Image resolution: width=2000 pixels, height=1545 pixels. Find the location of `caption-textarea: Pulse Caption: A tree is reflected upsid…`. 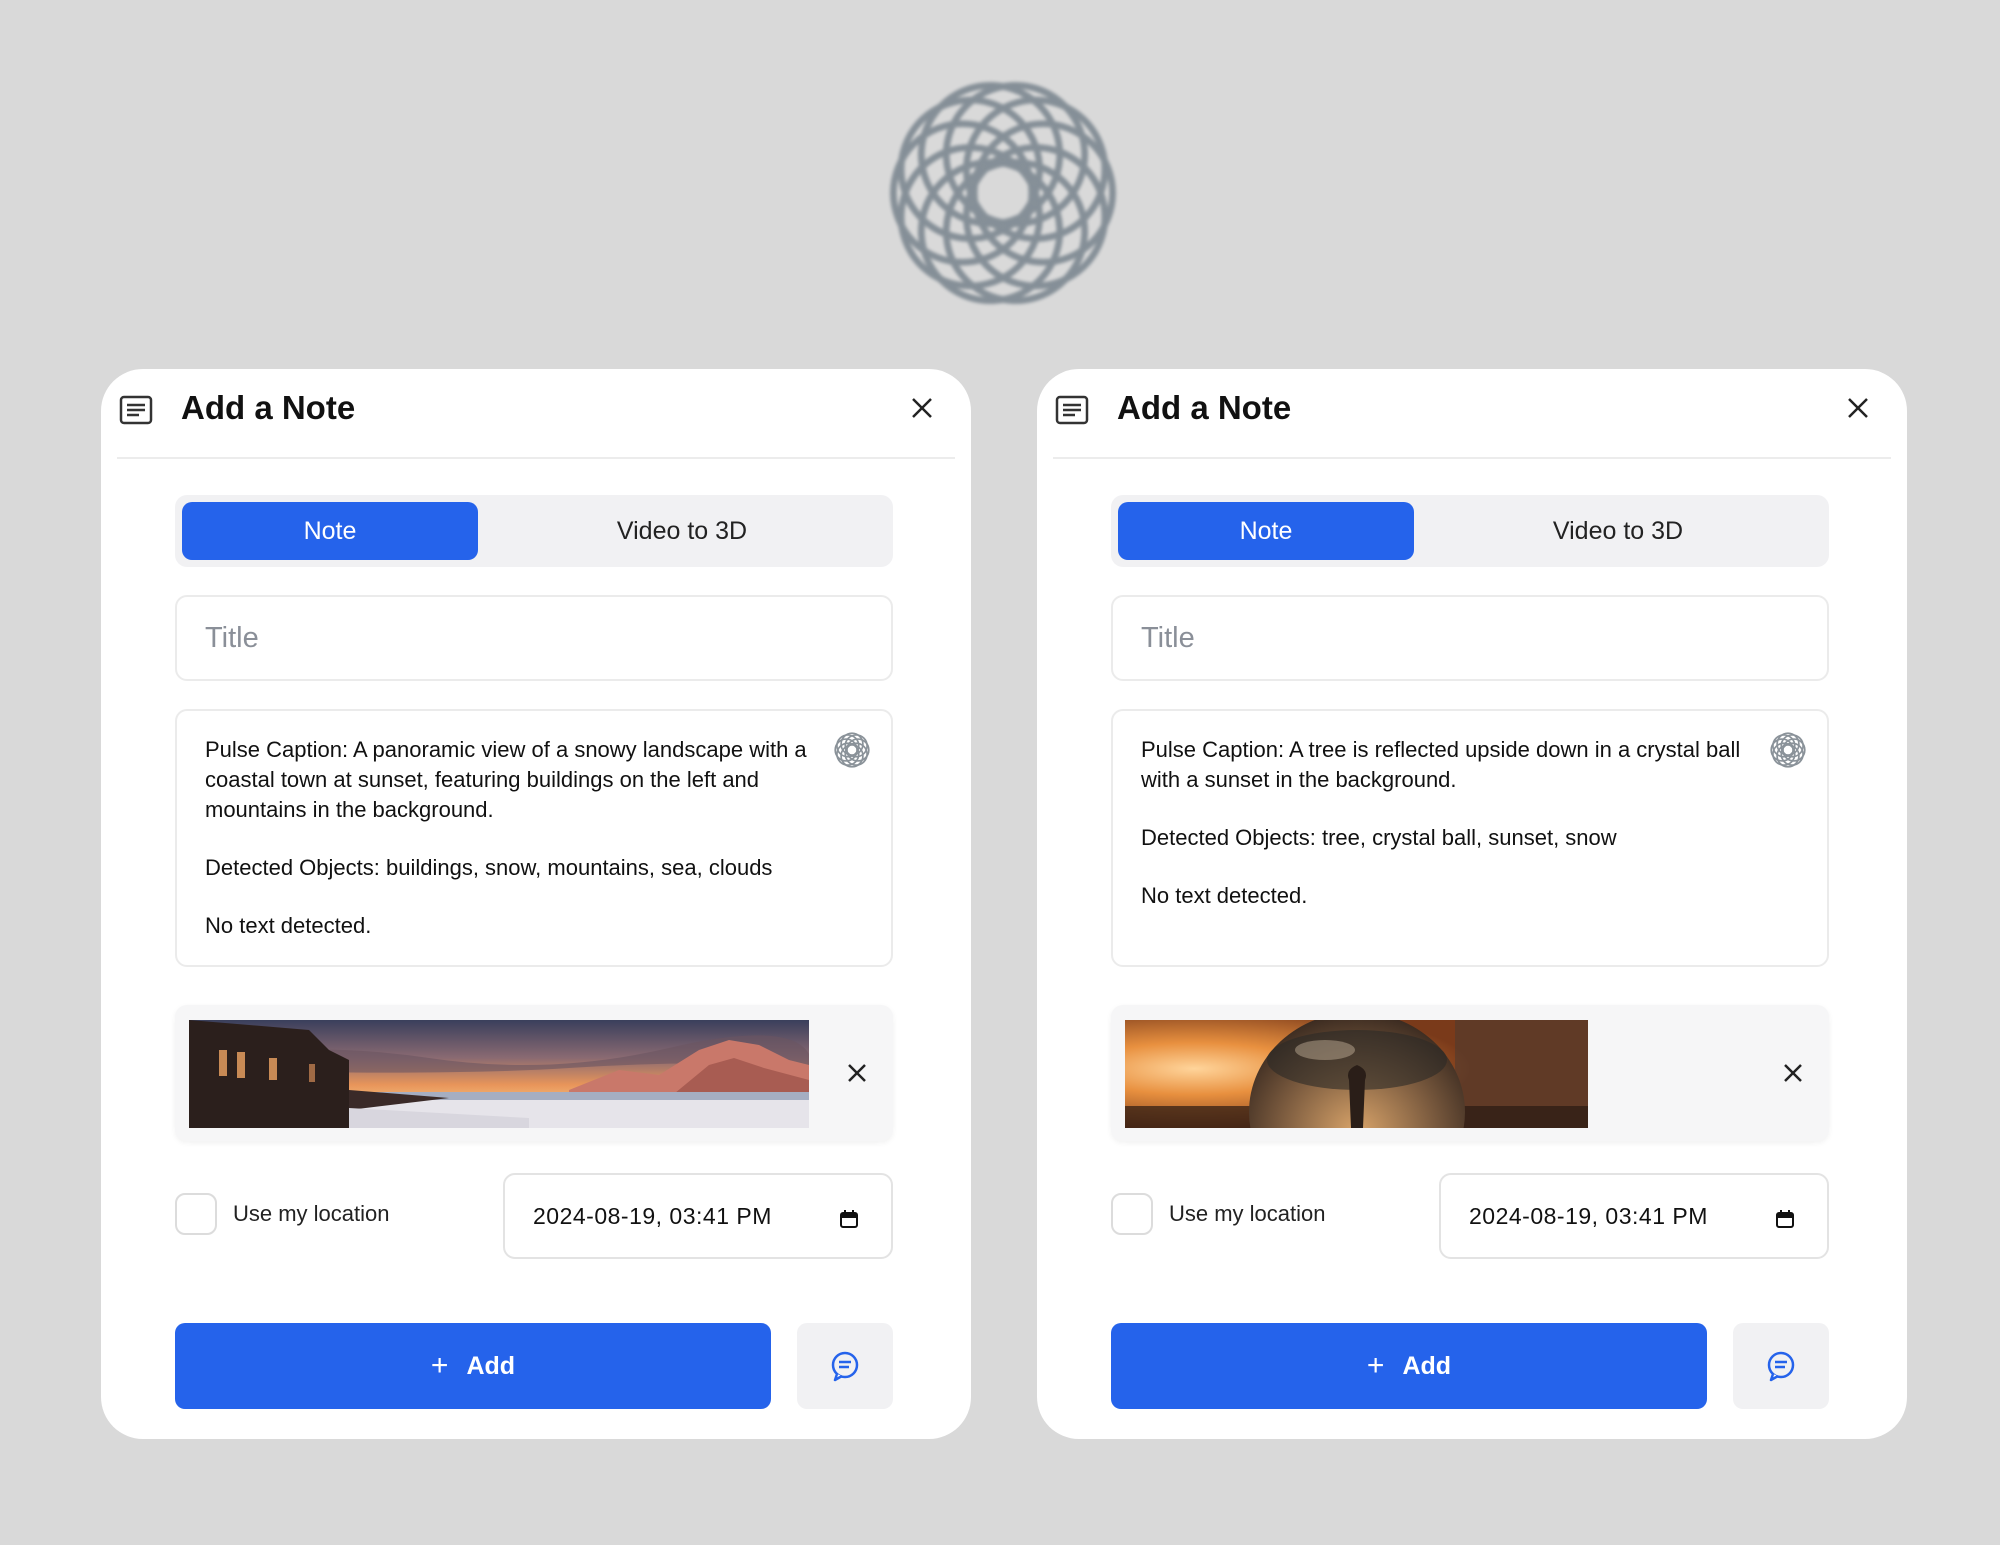

caption-textarea: Pulse Caption: A tree is reflected upsid… is located at coordinates (1470, 838).